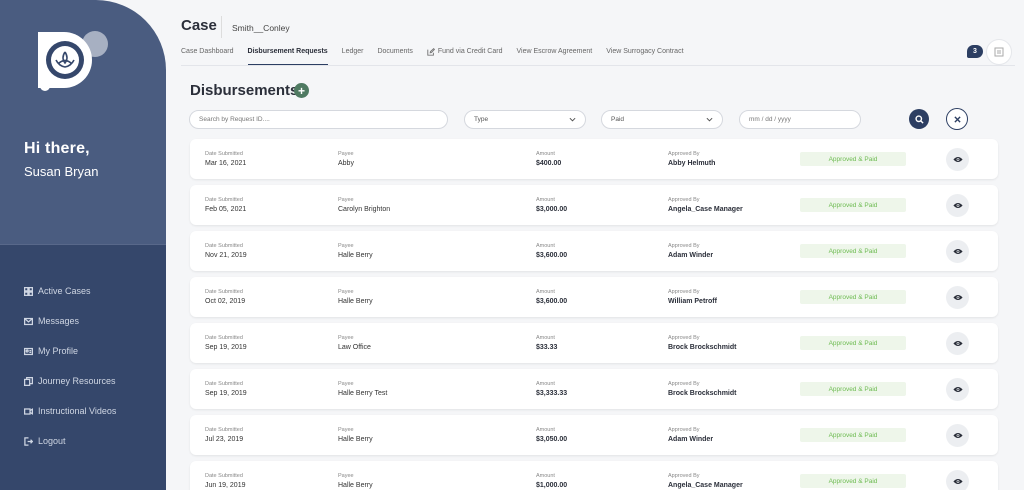  I want to click on greeting-text: Hi there,, so click(57, 148).